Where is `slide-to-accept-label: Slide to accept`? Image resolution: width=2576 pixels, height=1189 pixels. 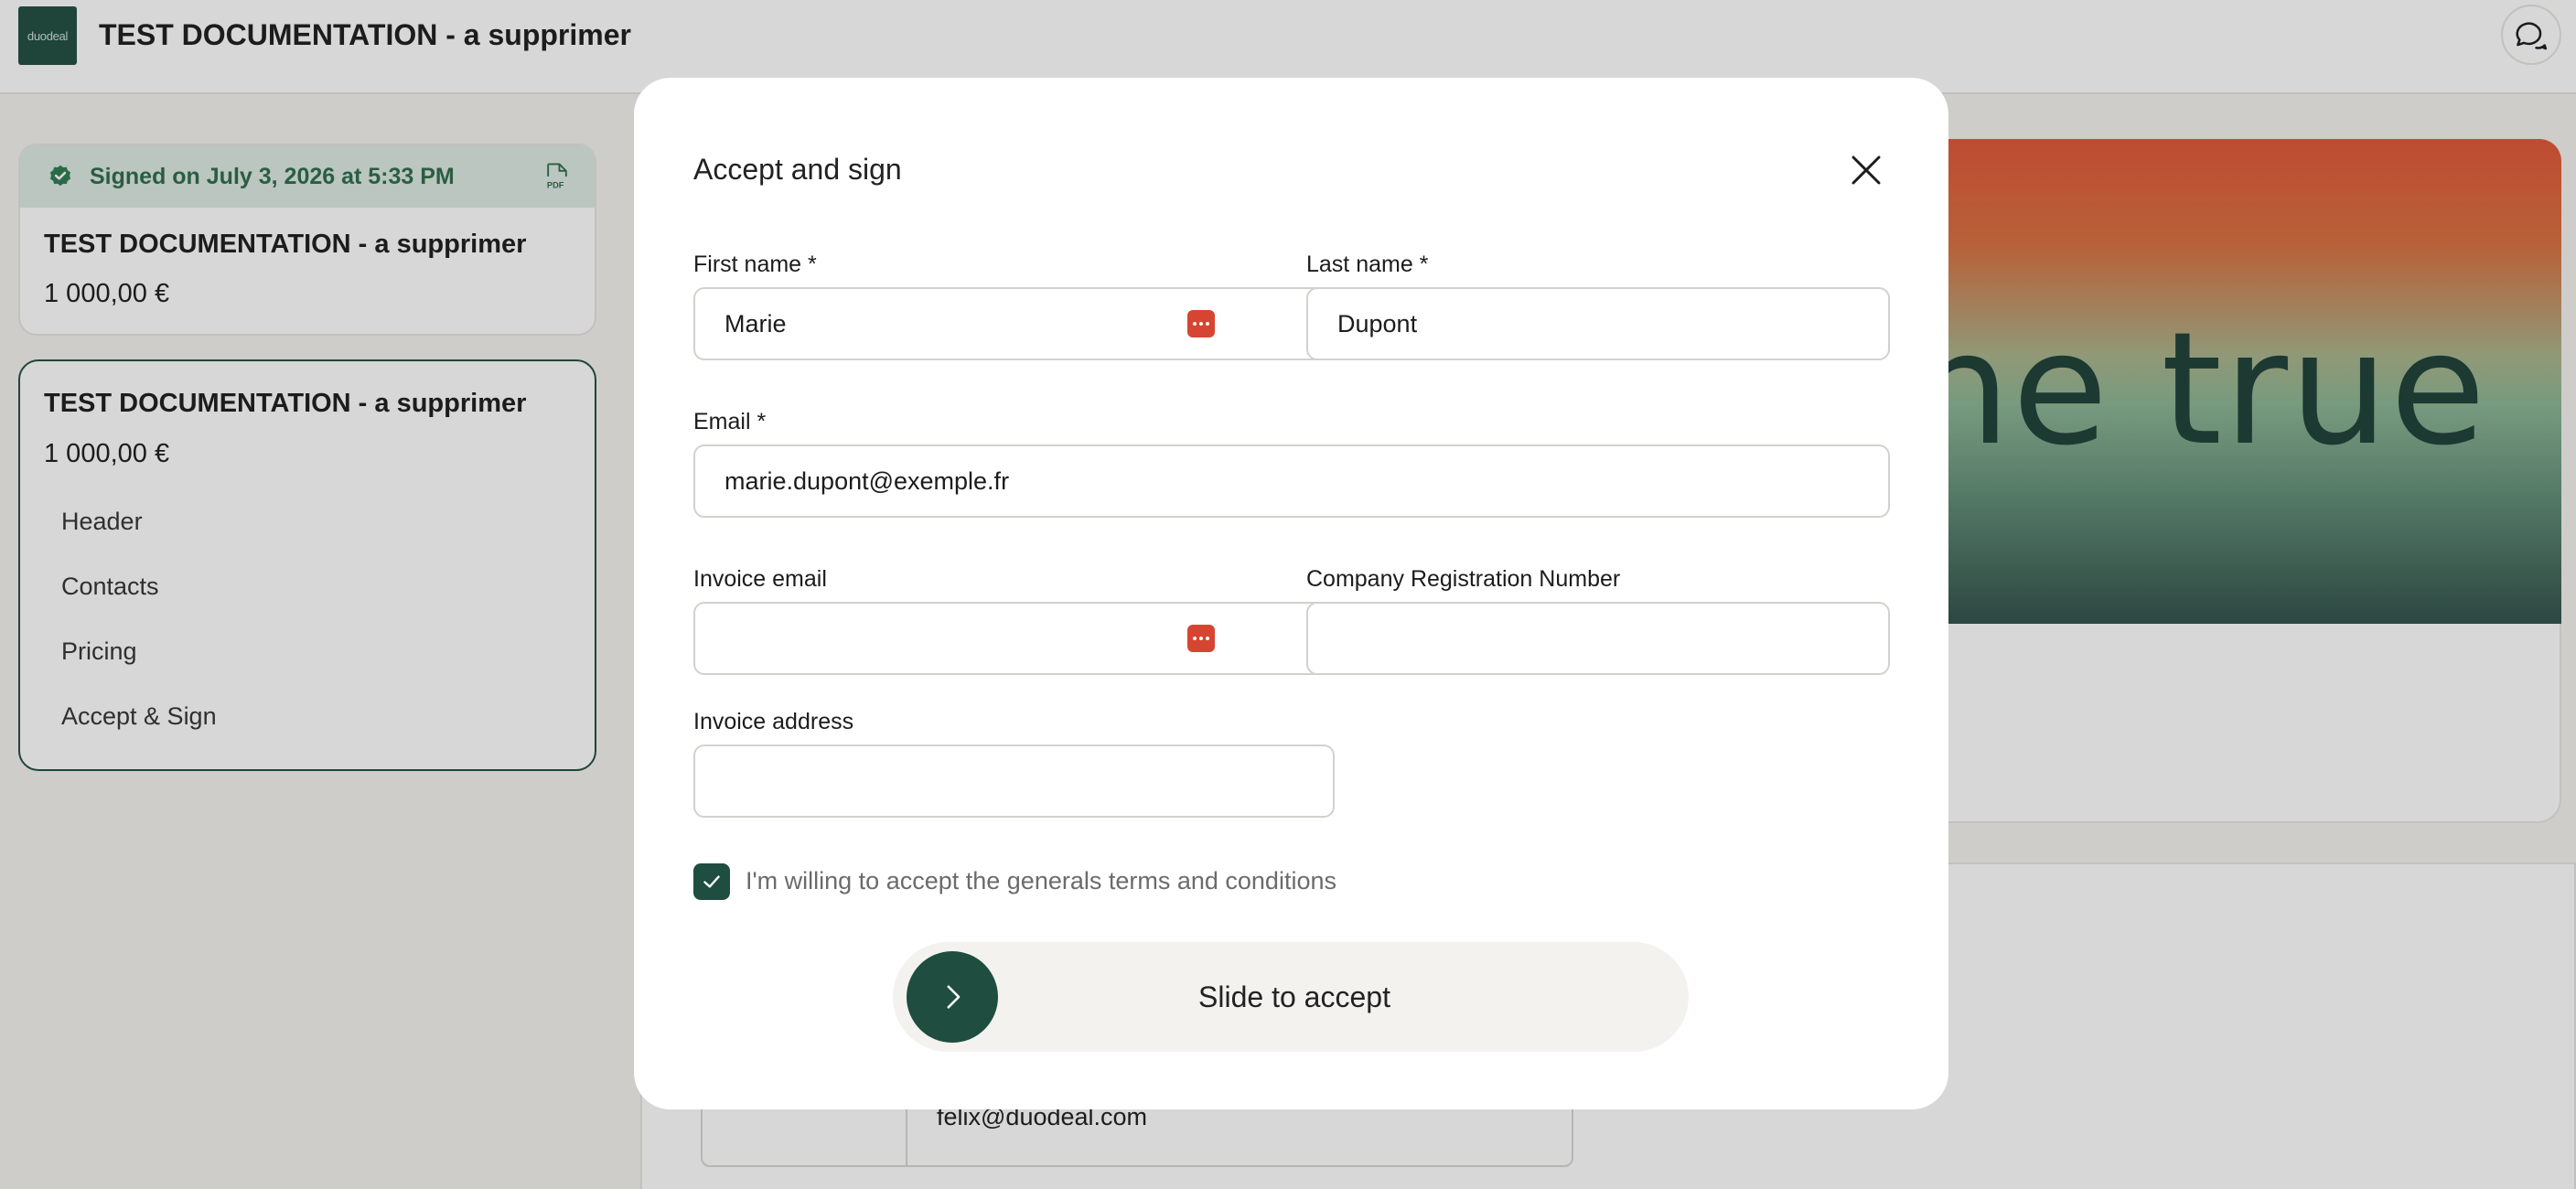
slide-to-accept-label: Slide to accept is located at coordinates (1294, 996).